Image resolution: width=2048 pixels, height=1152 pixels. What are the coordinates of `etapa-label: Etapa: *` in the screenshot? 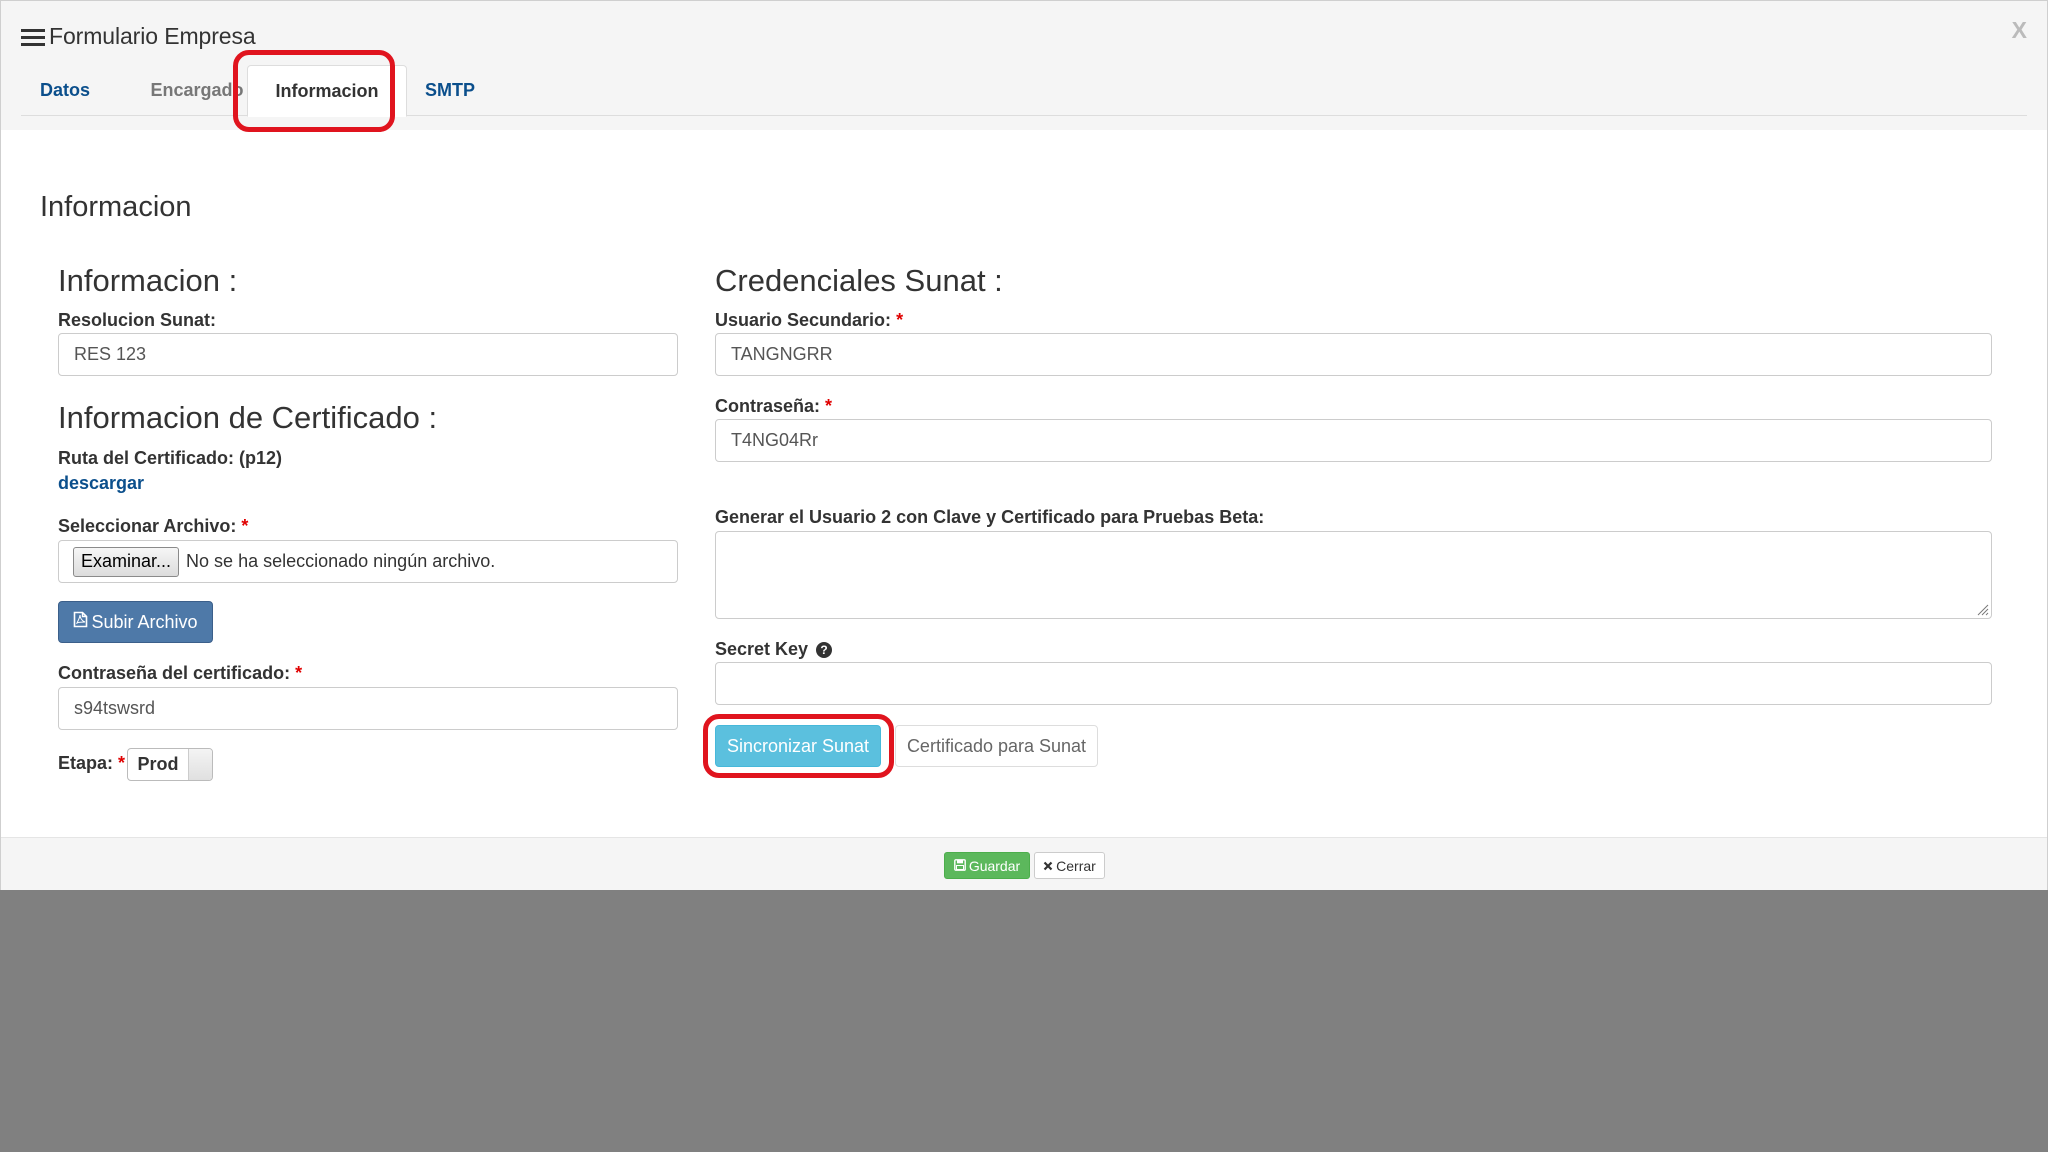 It's located at (91, 763).